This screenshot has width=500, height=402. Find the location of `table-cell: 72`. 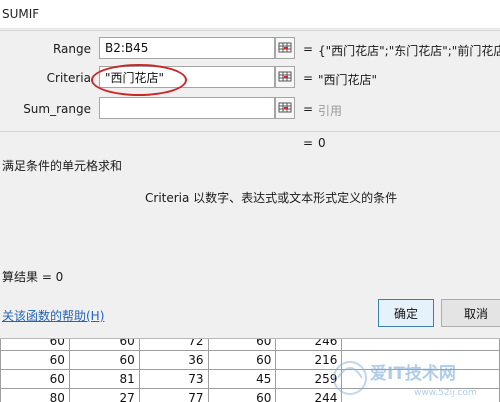

table-cell: 72 is located at coordinates (173, 345).